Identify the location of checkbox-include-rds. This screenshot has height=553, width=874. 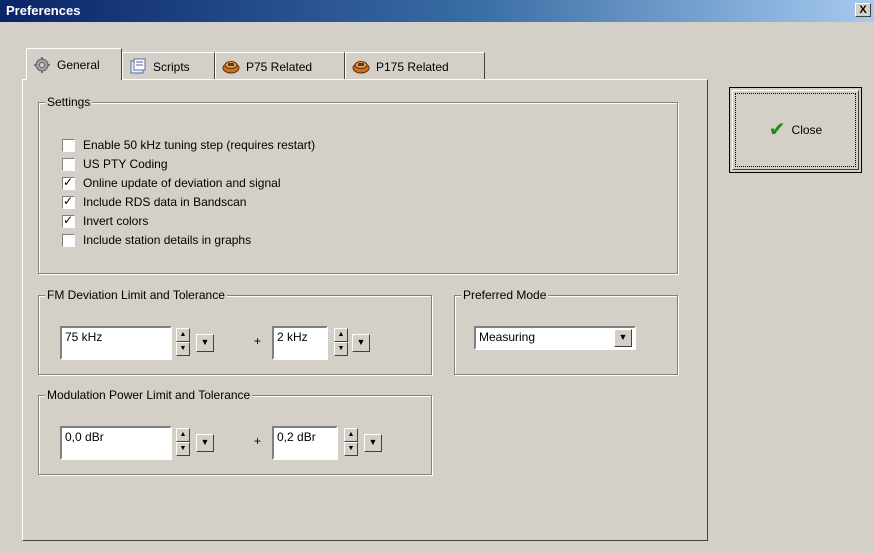
(68, 201).